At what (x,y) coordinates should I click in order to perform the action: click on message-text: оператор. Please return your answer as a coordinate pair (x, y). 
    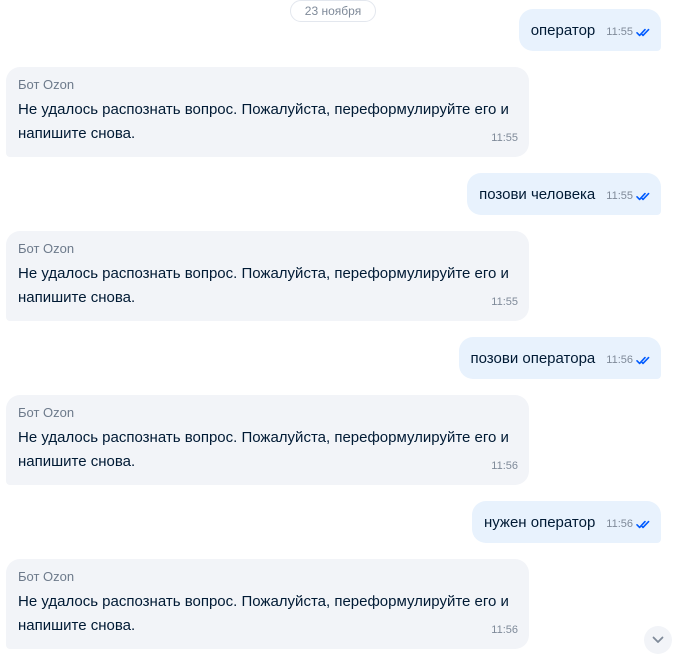
    Looking at the image, I should click on (563, 30).